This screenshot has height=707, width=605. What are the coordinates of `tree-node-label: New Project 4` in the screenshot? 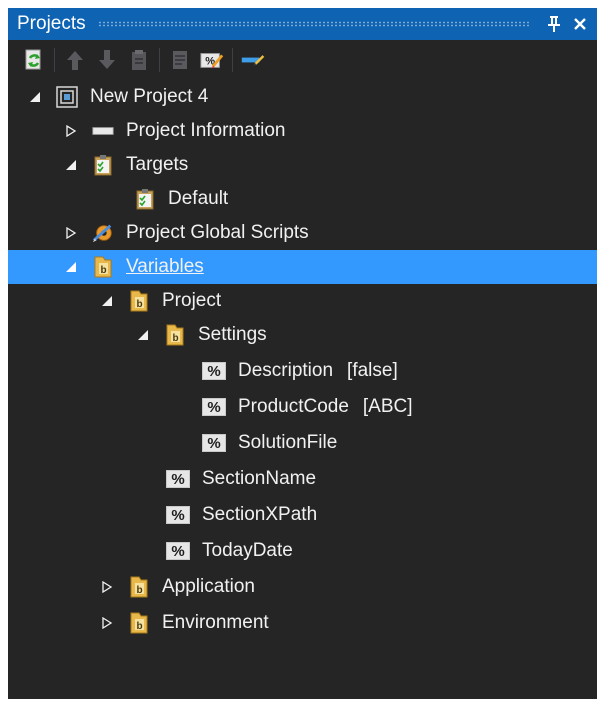 It's located at (149, 96).